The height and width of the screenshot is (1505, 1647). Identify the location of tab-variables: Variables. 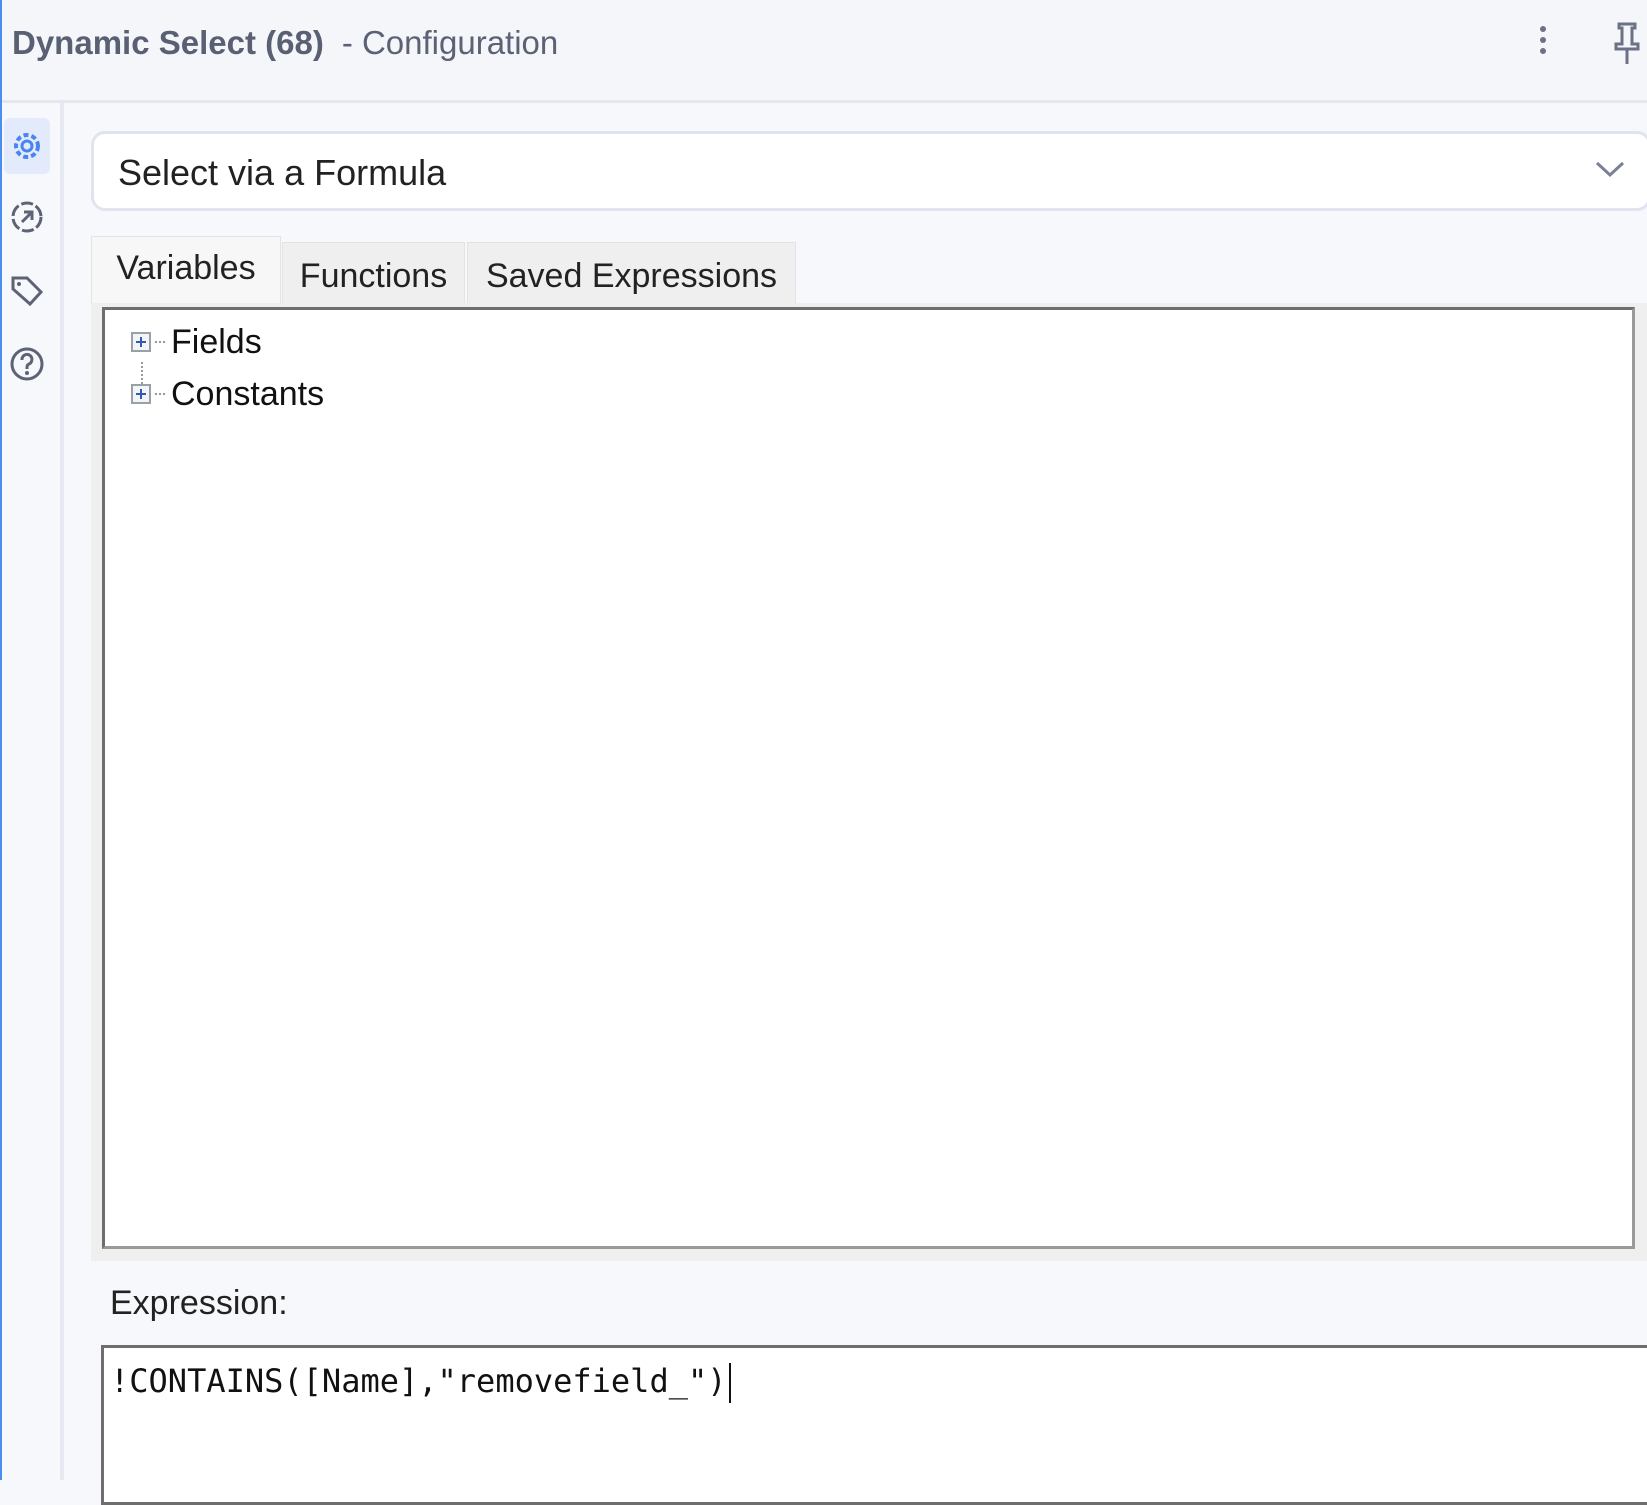
(186, 271).